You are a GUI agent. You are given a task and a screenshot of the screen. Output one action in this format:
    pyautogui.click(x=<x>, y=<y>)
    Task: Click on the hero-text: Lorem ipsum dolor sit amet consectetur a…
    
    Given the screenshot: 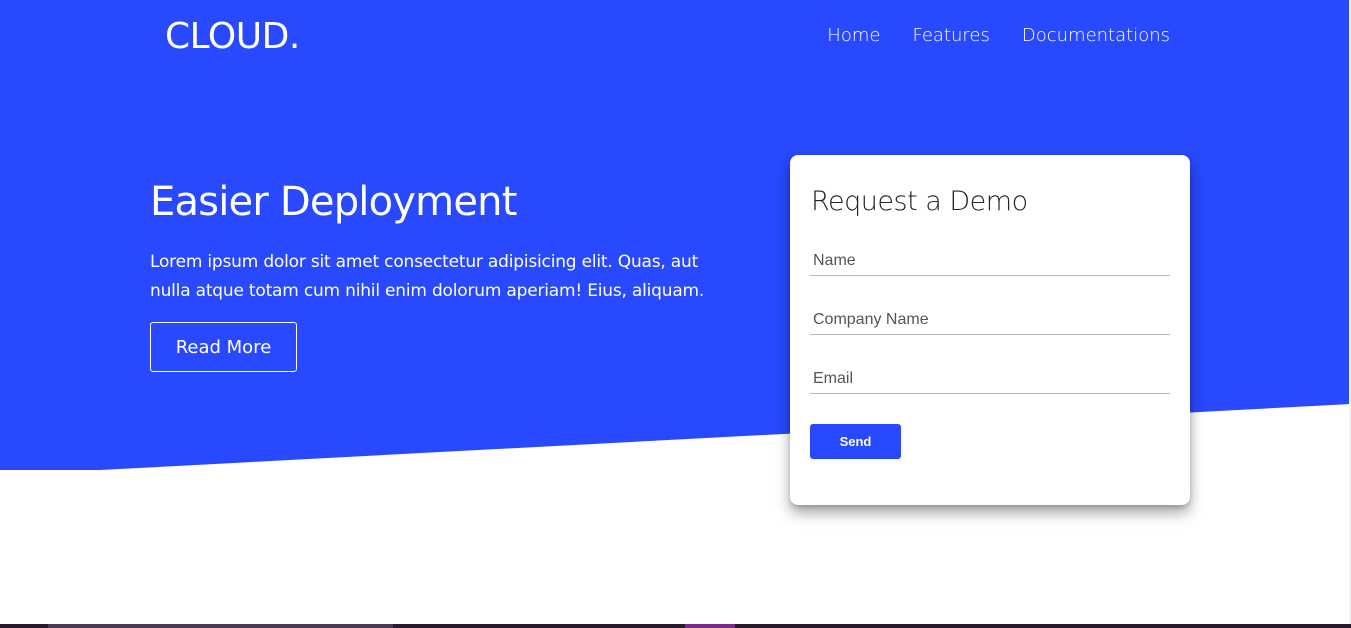 What is the action you would take?
    pyautogui.click(x=427, y=276)
    